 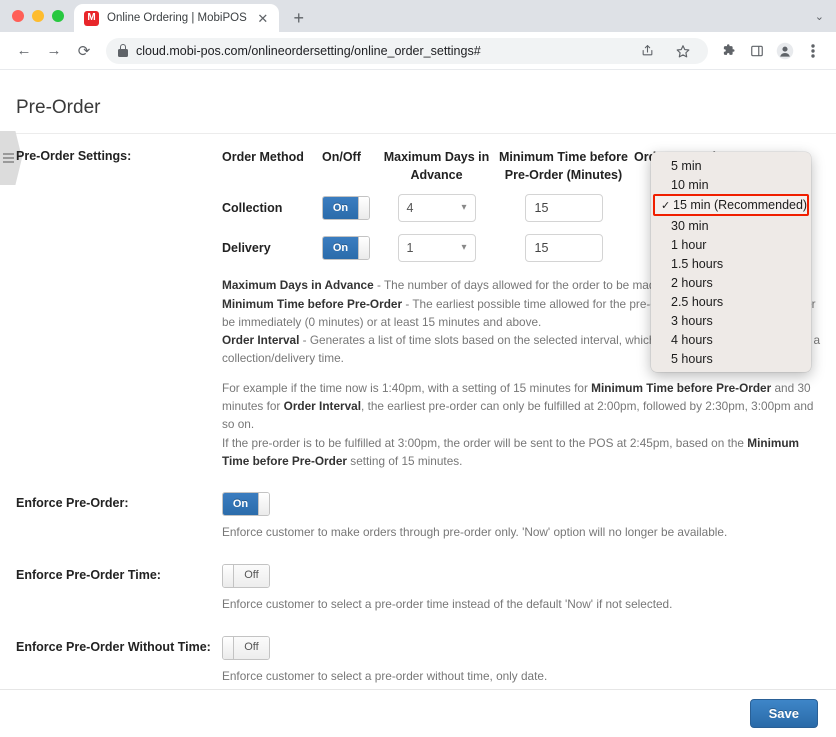 I want to click on min-time-cell-collection: 15, so click(x=565, y=208).